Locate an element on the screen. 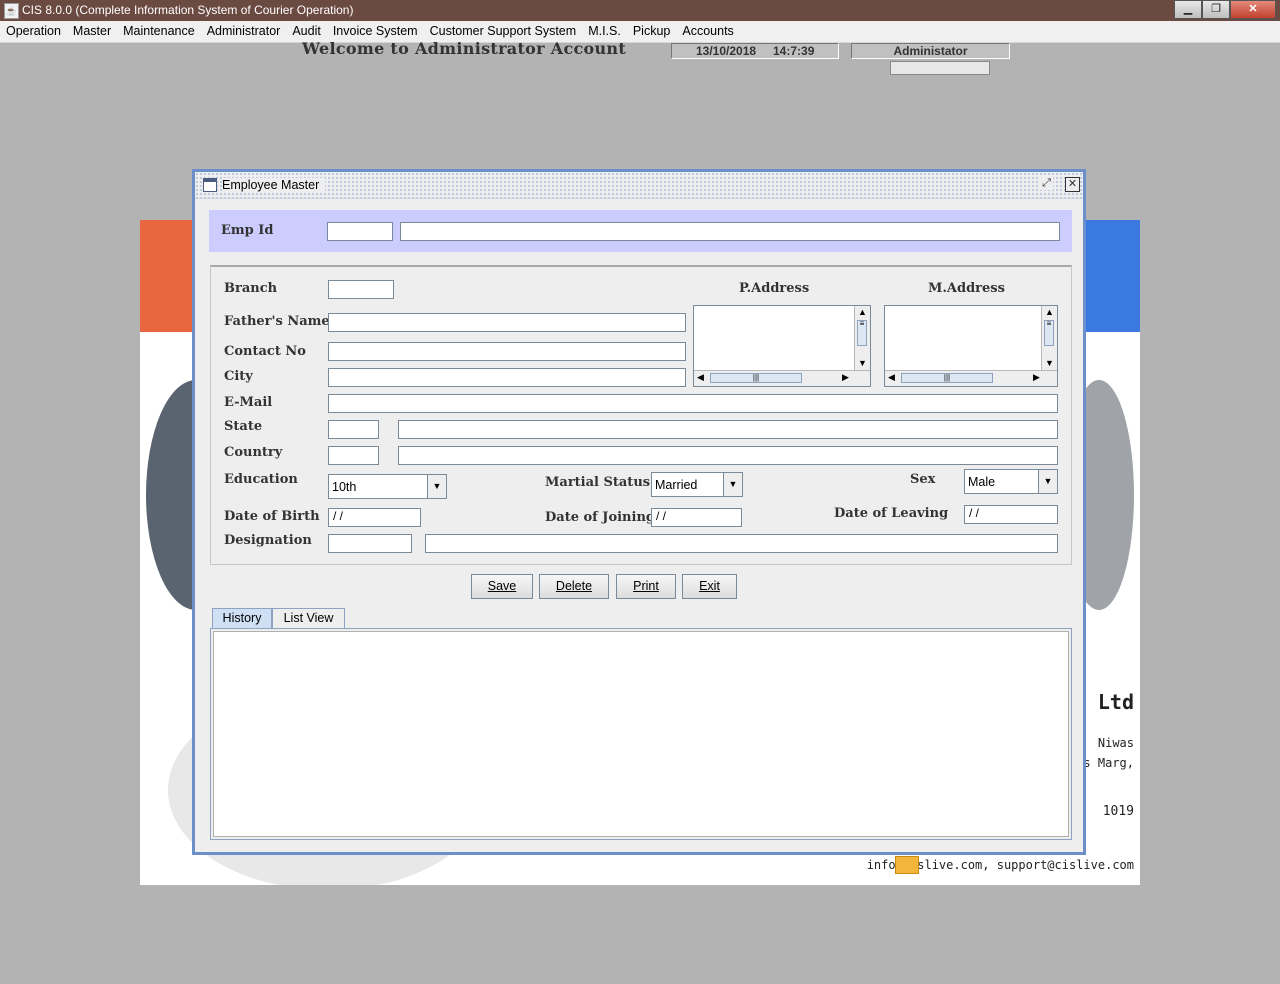 The image size is (1280, 984). print-button: Print is located at coordinates (646, 586).